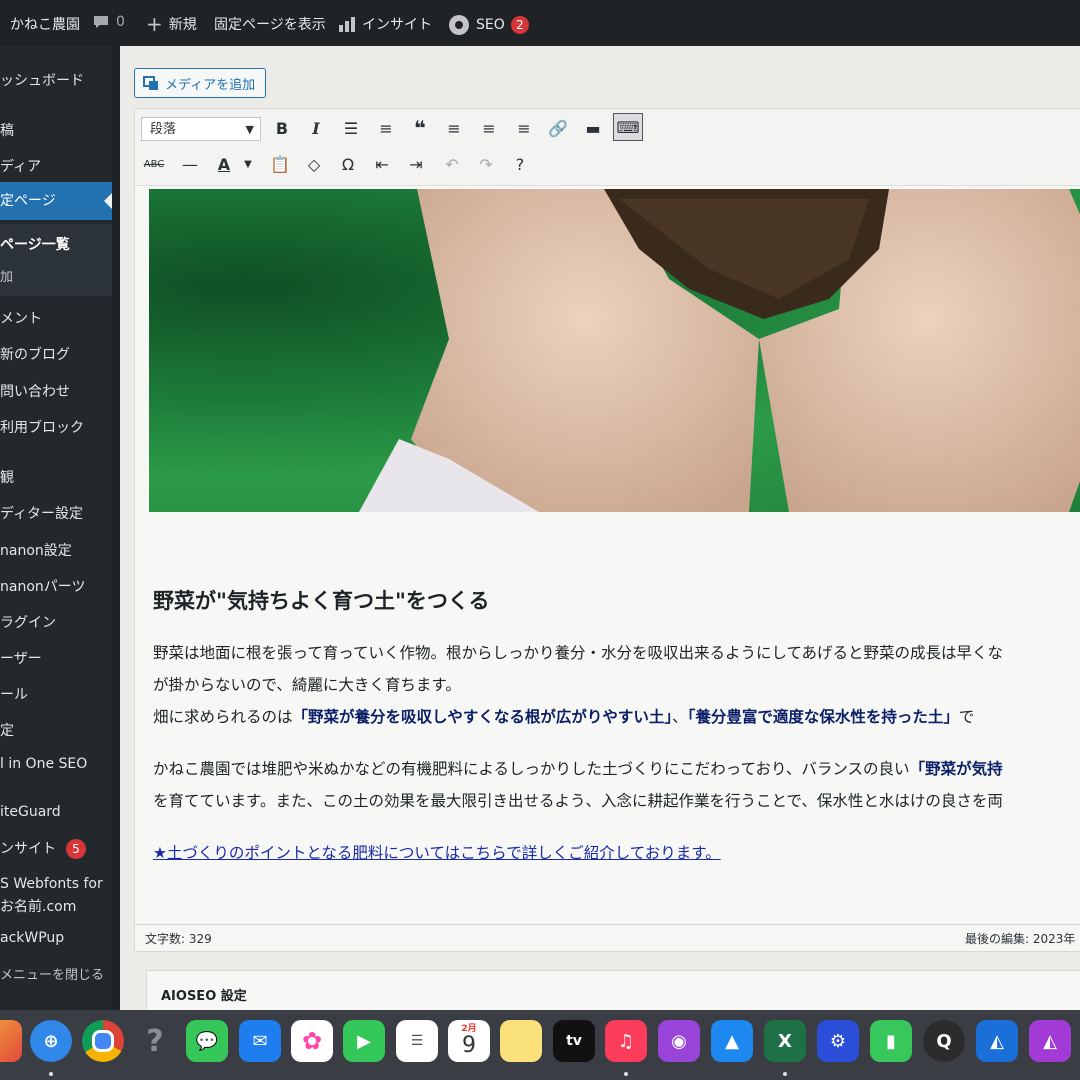  What do you see at coordinates (120, 22) in the screenshot?
I see `comments-count: 0` at bounding box center [120, 22].